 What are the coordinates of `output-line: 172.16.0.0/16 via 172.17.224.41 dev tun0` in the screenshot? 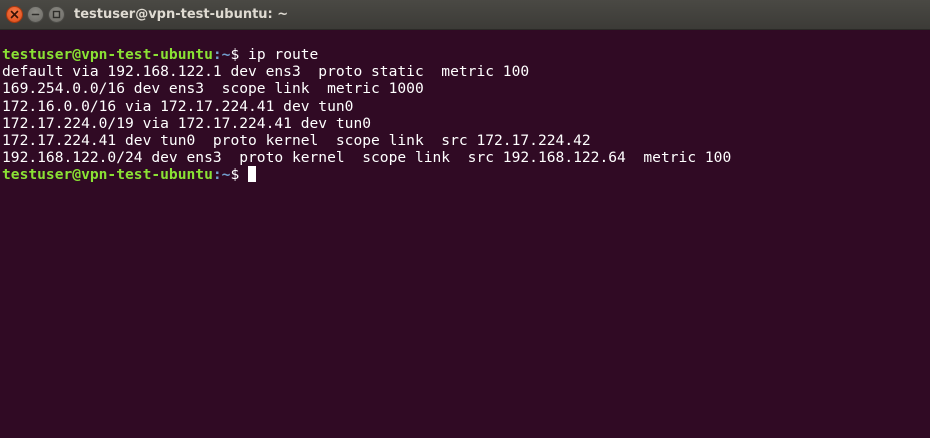 It's located at (178, 106).